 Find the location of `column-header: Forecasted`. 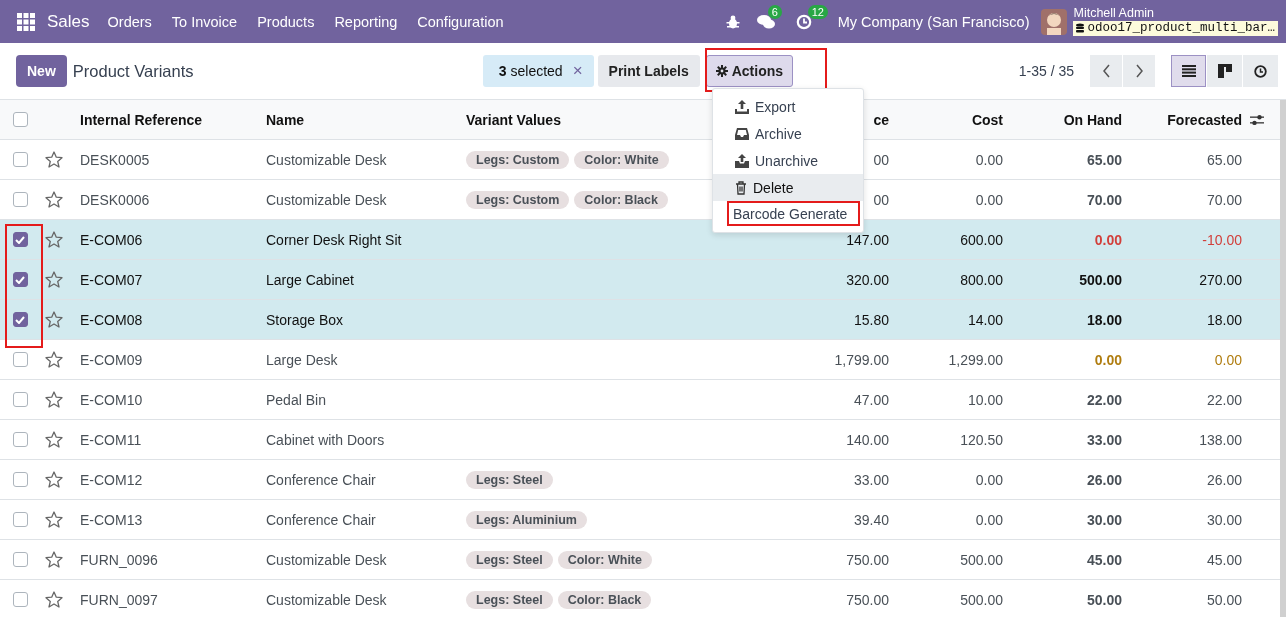

column-header: Forecasted is located at coordinates (1204, 119).